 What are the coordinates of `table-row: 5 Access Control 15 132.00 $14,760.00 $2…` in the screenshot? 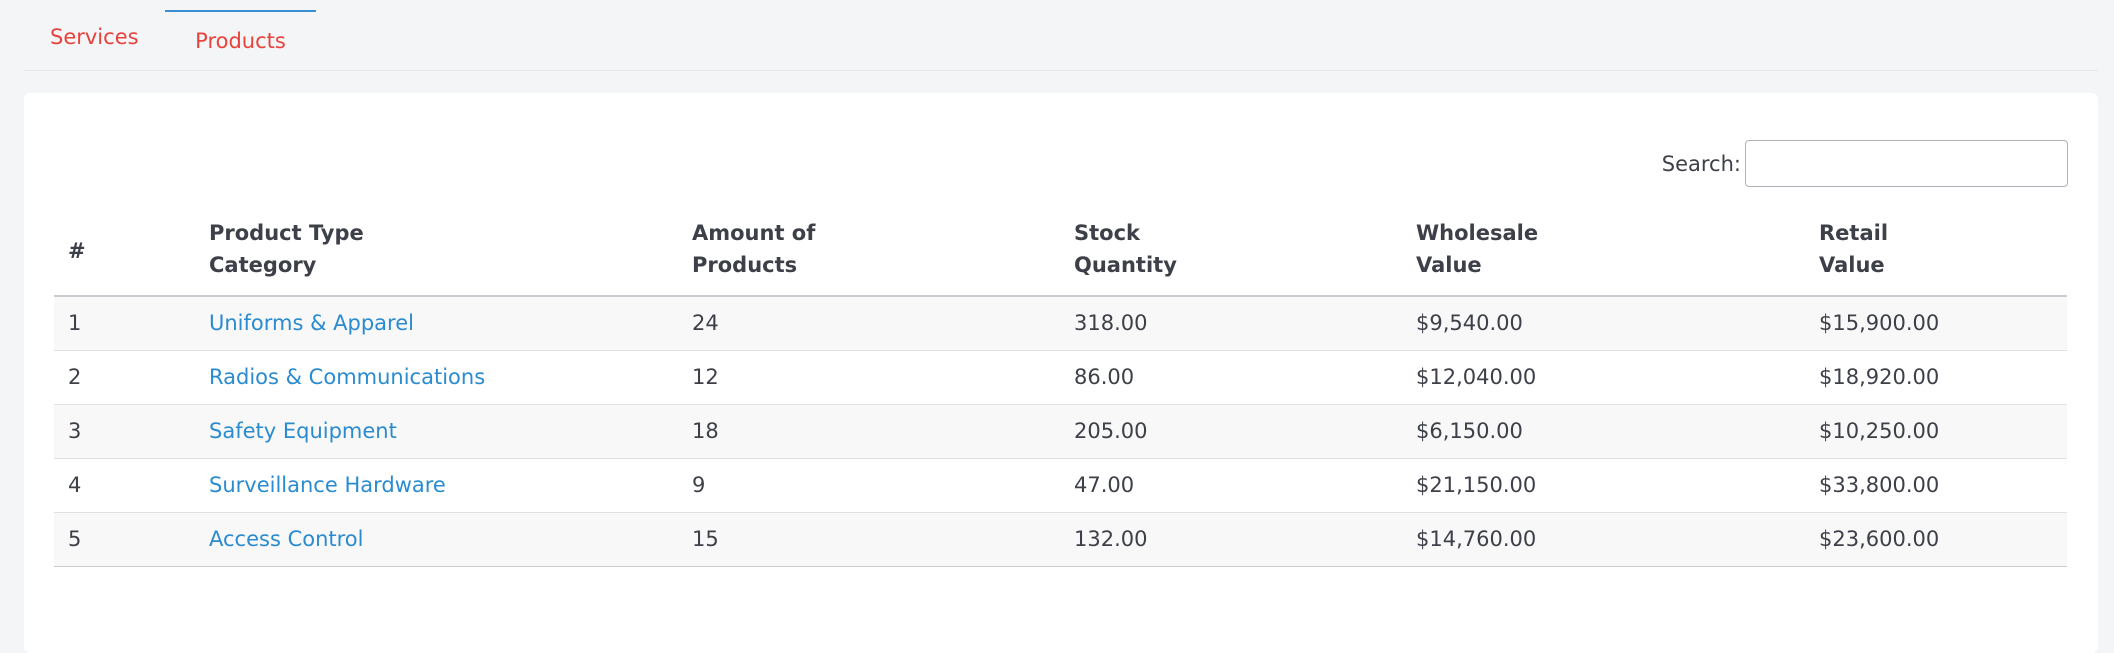 It's located at (1060, 539).